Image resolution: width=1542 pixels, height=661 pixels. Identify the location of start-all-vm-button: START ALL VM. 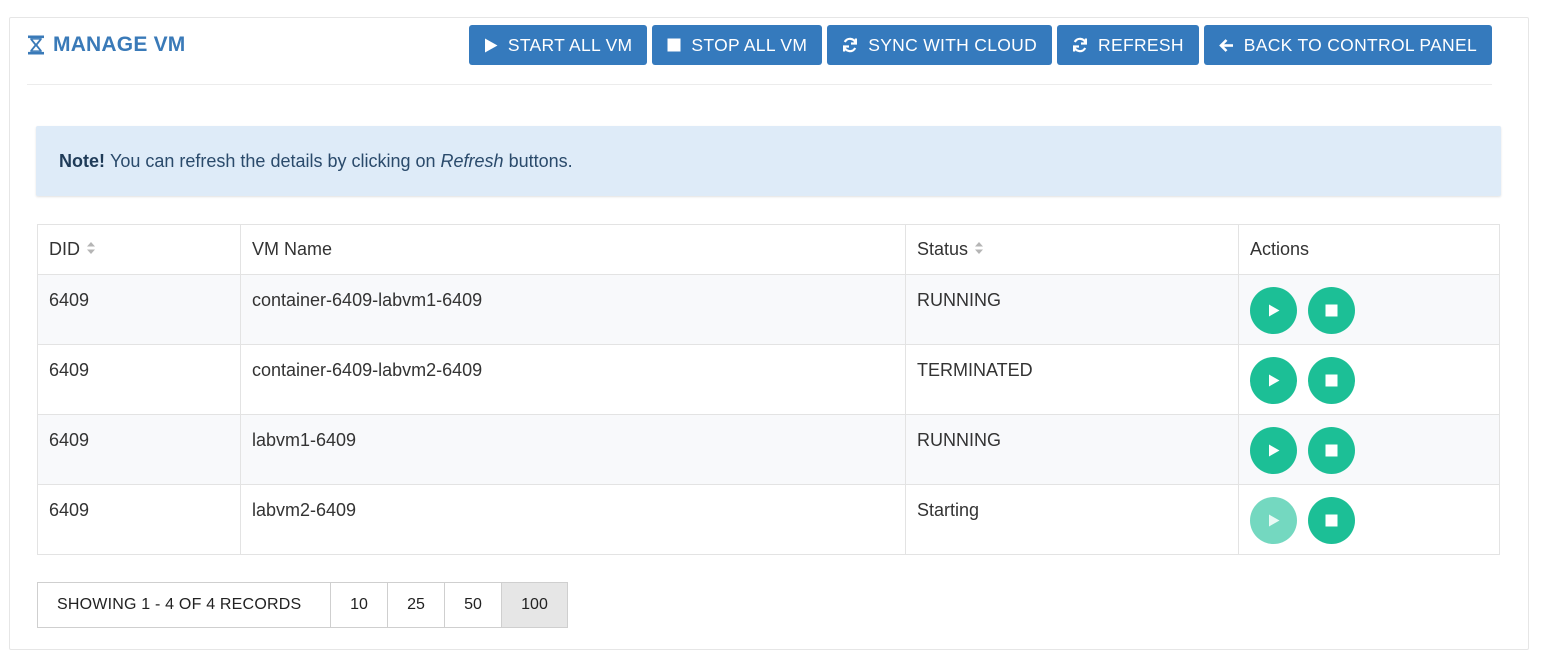
(558, 45).